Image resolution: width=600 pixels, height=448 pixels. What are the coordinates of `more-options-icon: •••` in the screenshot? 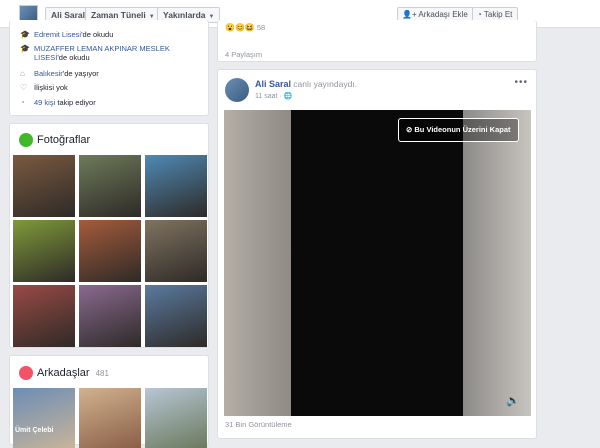 It's located at (521, 82).